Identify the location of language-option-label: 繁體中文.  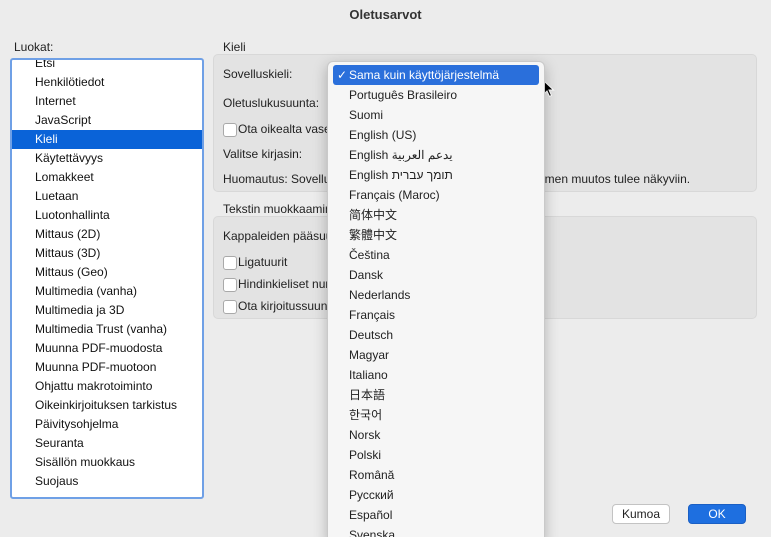
(373, 235).